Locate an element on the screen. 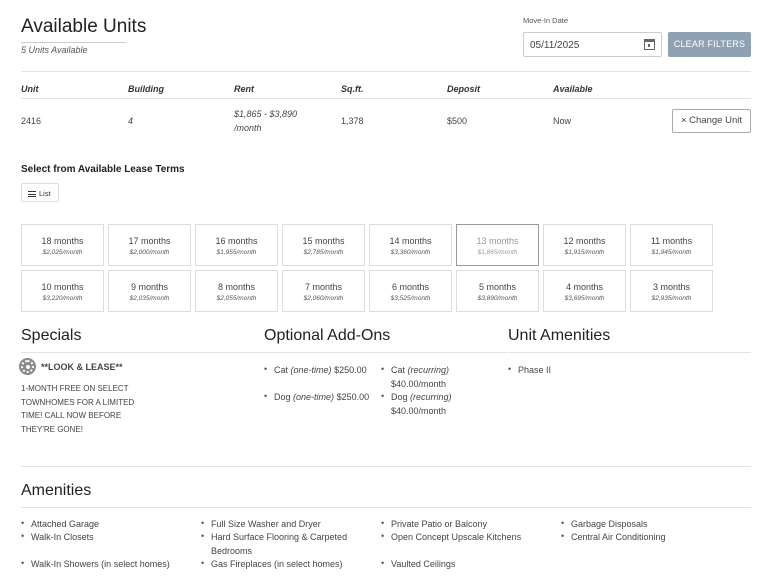  lease-term-price: $3,695/month is located at coordinates (584, 298).